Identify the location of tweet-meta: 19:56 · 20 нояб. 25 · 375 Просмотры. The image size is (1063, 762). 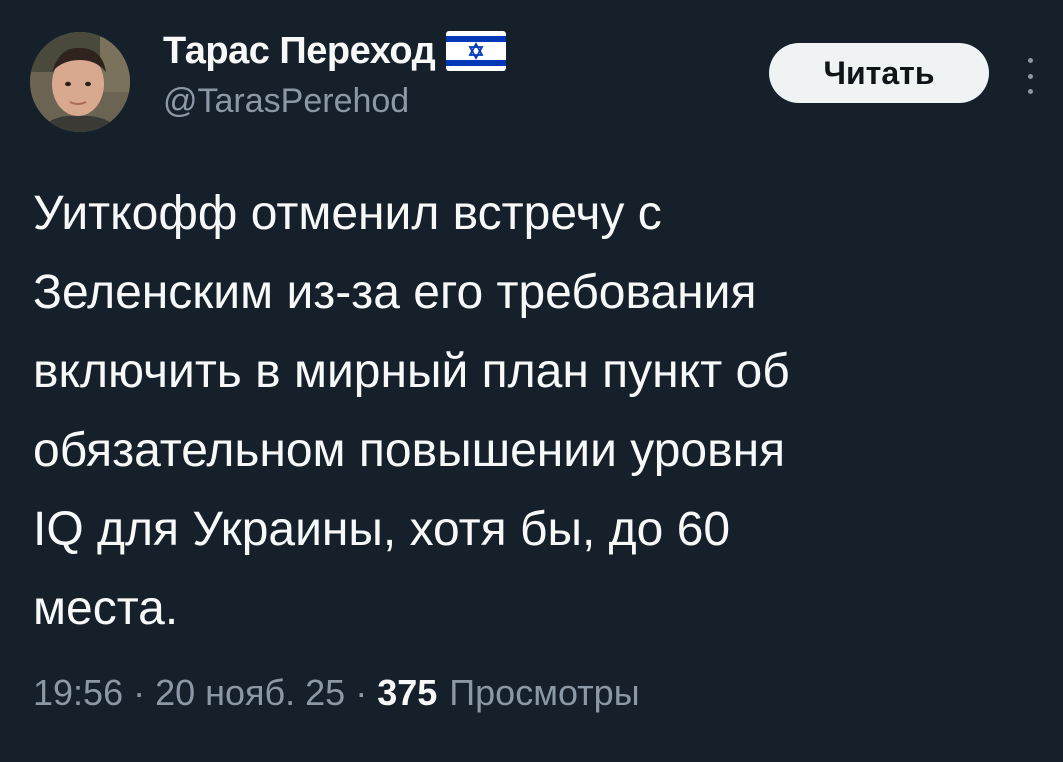
(336, 693).